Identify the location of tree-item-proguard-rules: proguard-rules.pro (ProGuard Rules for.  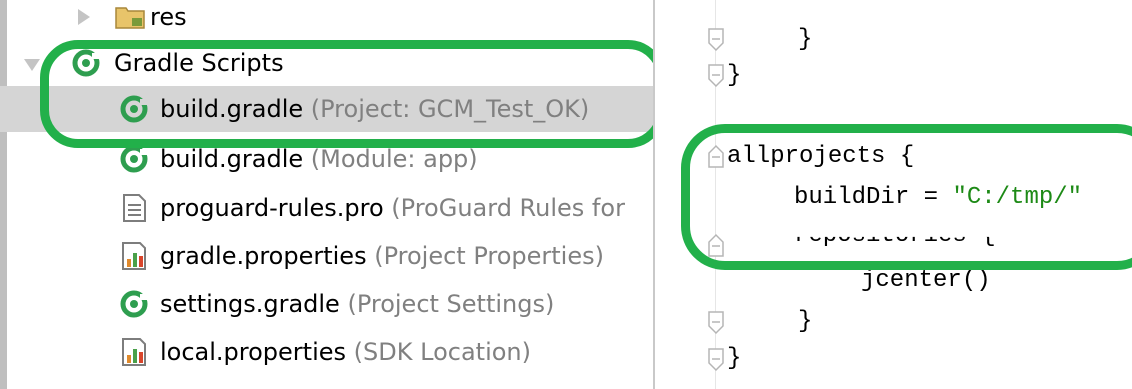
(326, 208).